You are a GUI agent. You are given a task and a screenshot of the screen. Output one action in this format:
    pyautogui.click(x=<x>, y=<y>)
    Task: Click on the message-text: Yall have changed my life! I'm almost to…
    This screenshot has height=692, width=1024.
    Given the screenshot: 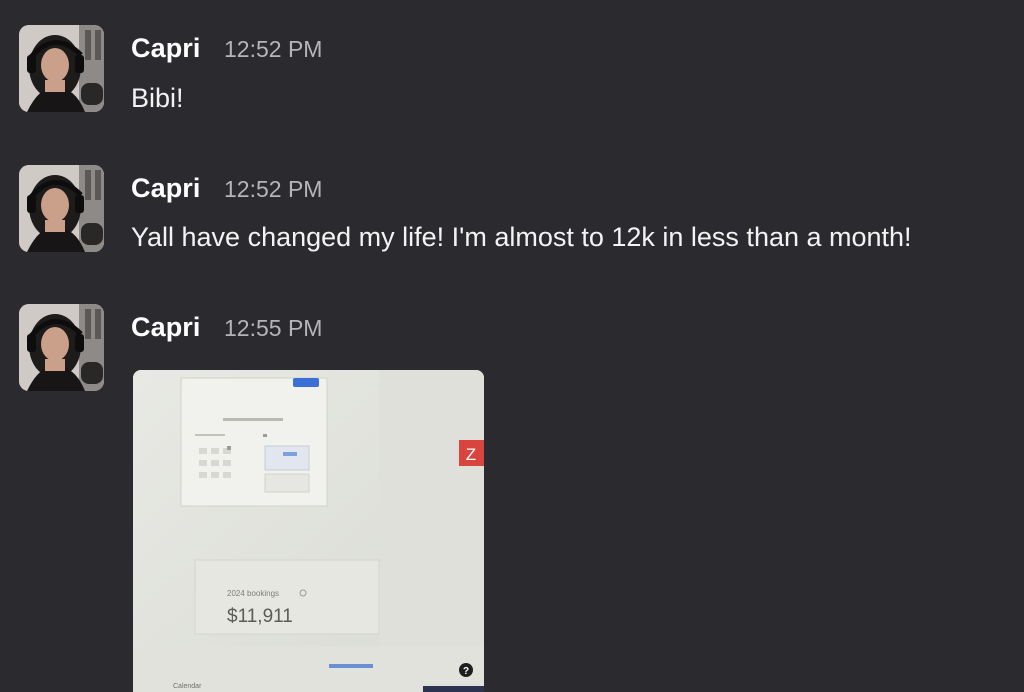 What is the action you would take?
    pyautogui.click(x=521, y=237)
    